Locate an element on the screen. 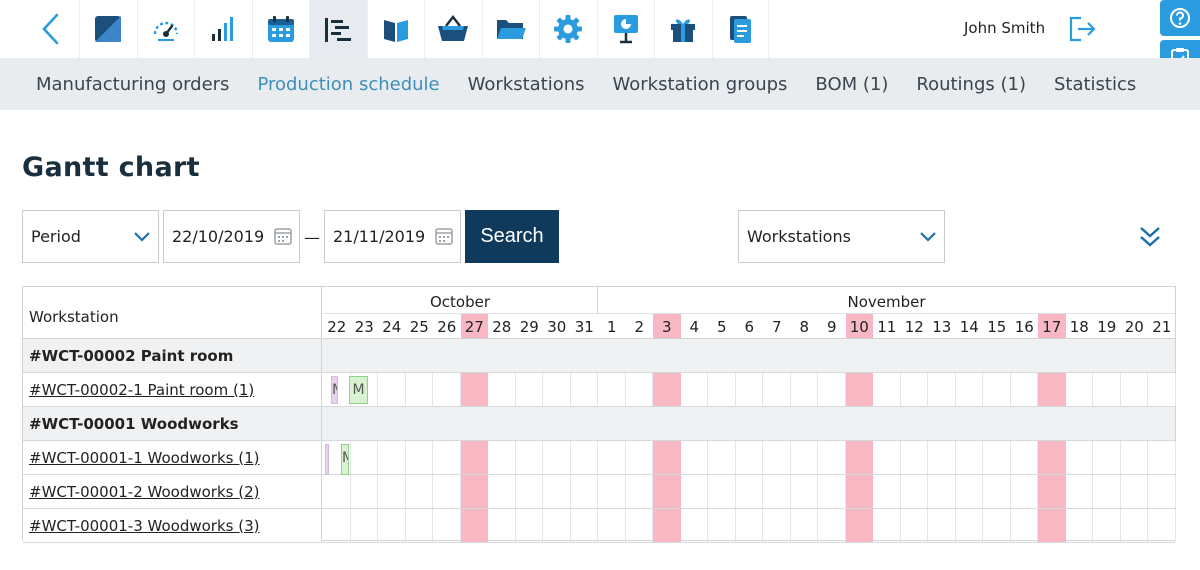 The width and height of the screenshot is (1200, 570). tab-manufacturing-orders: Manufacturing orders is located at coordinates (132, 84).